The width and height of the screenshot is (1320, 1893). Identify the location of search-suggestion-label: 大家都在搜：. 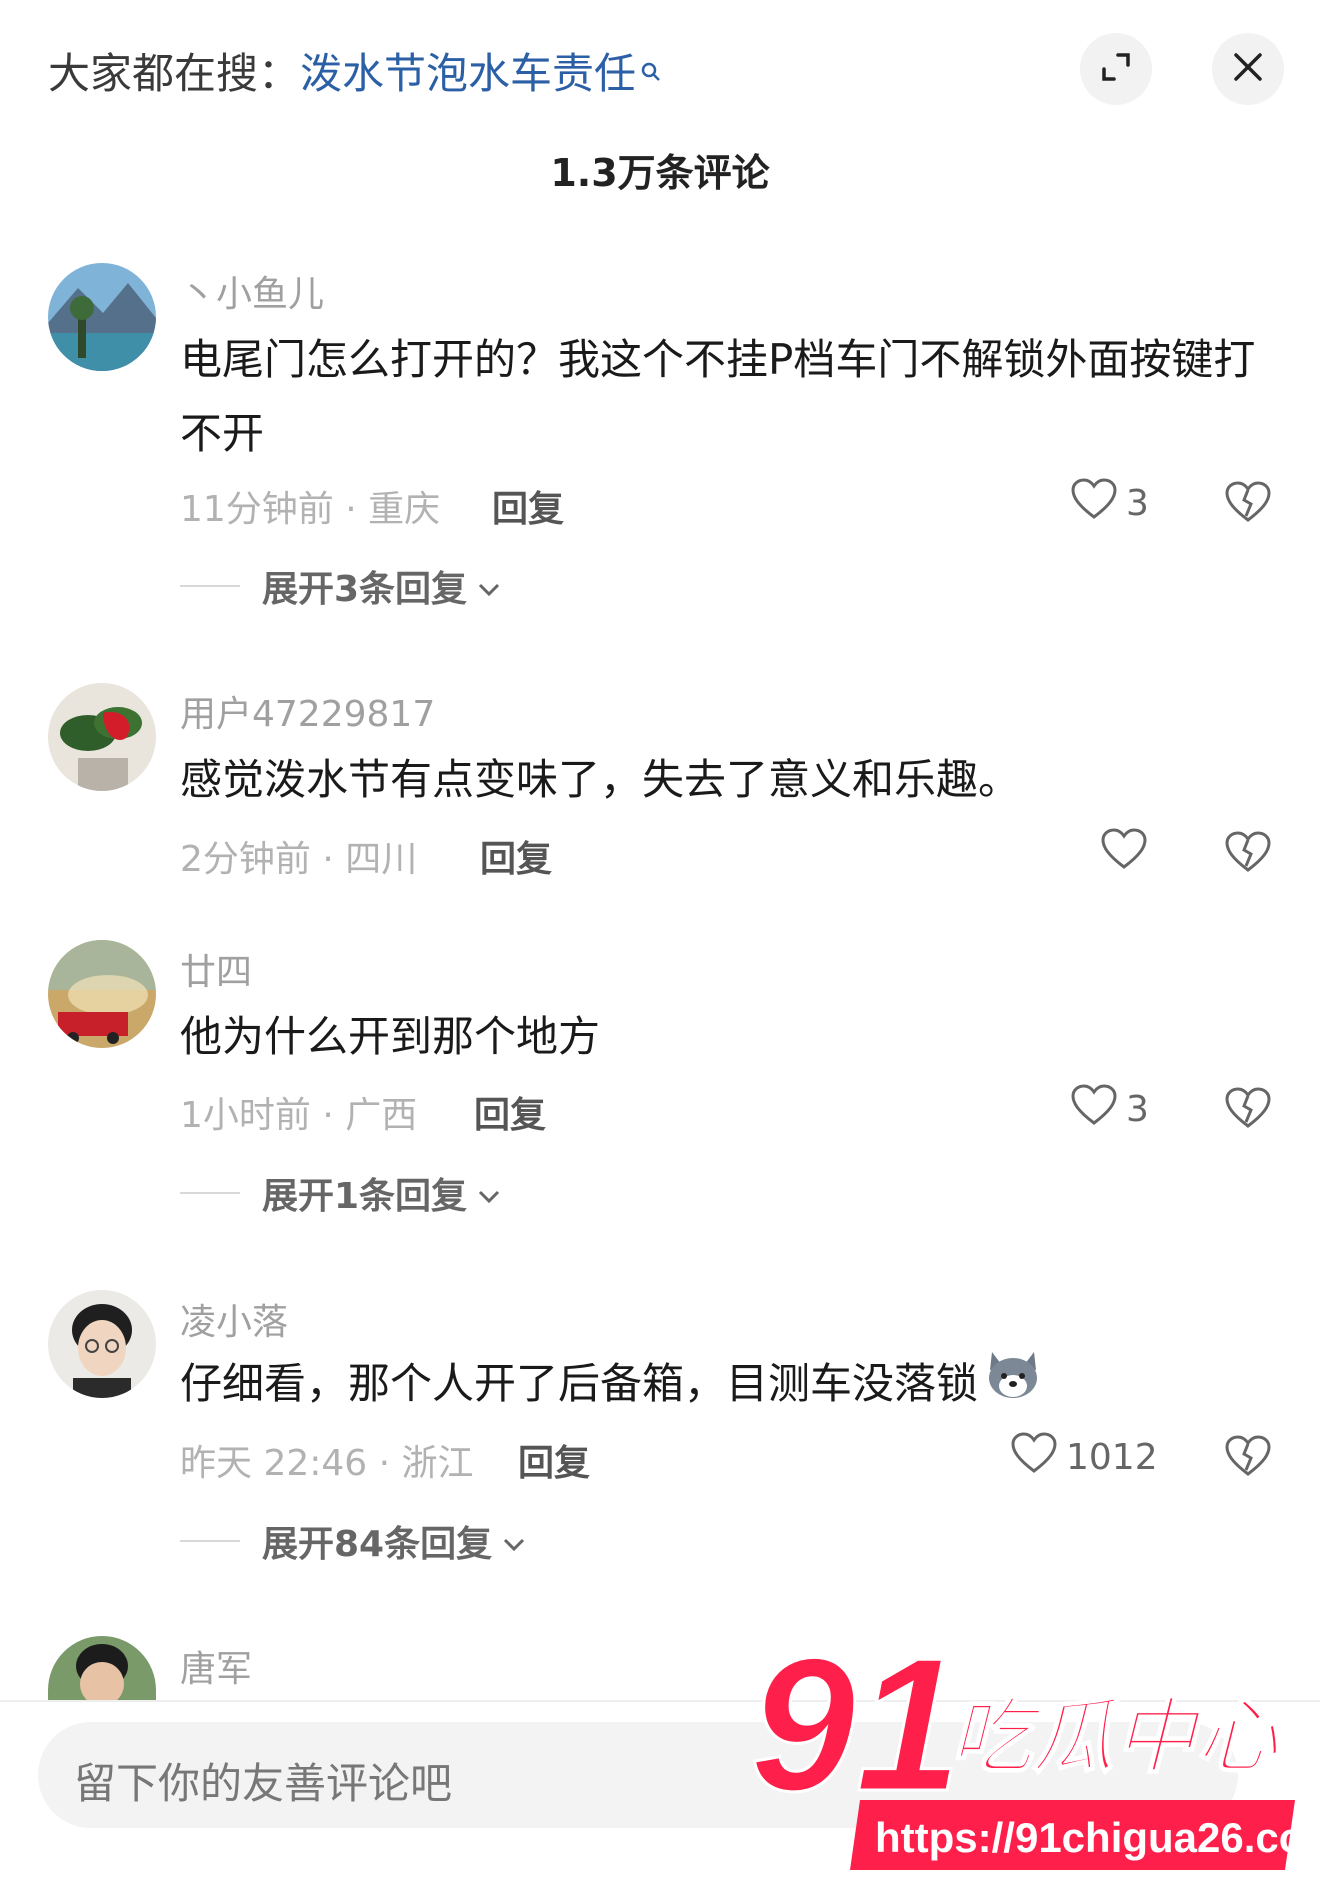
(174, 73).